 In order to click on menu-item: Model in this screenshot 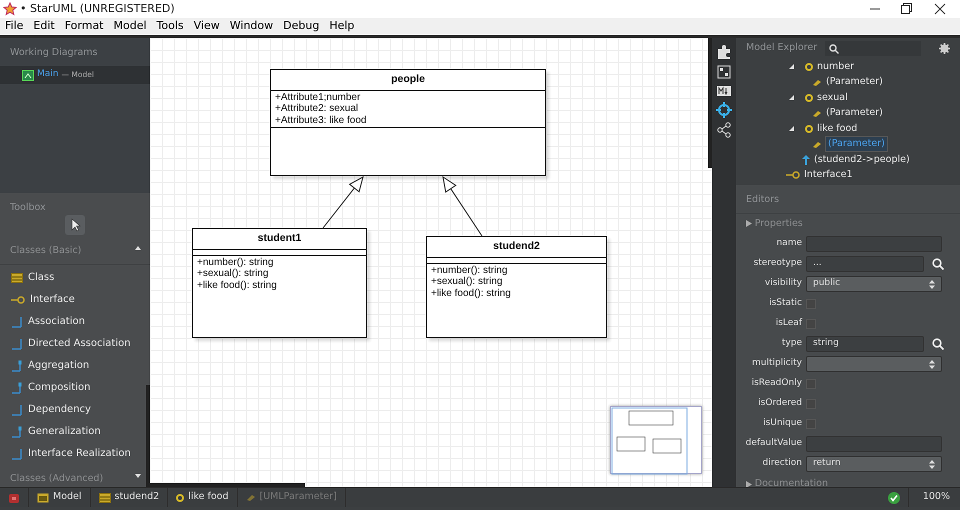, I will do `click(130, 26)`.